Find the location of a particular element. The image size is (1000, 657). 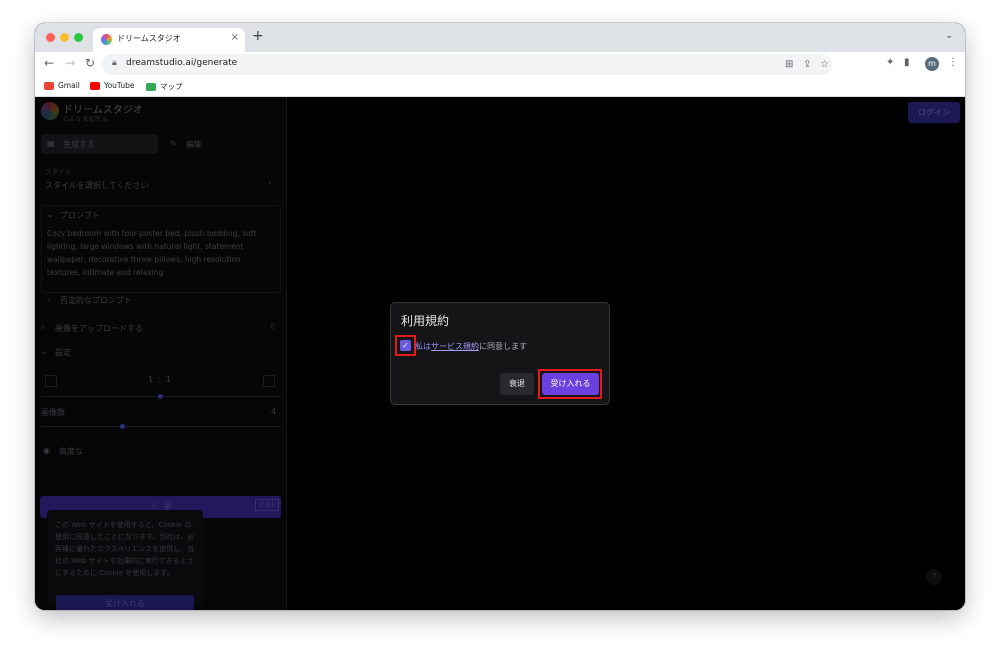

brand-subtitle: による 安定性.ai is located at coordinates (85, 119).